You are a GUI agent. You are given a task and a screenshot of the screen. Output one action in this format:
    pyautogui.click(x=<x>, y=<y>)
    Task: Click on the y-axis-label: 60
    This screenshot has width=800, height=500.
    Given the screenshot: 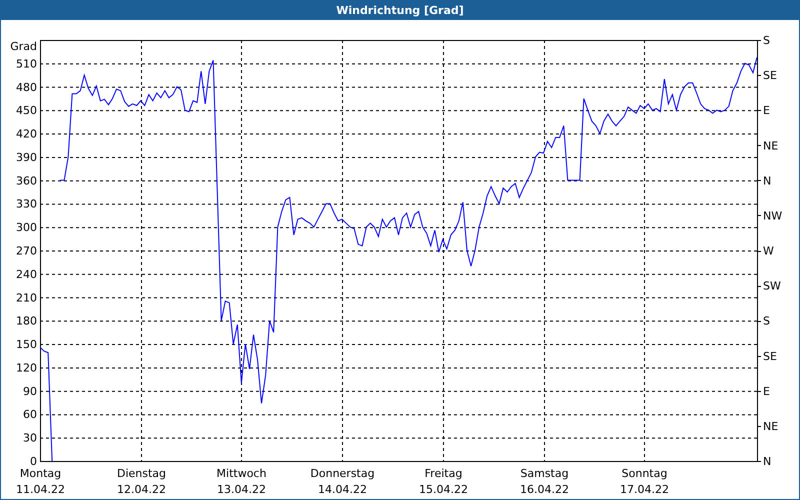 What is the action you would take?
    pyautogui.click(x=30, y=415)
    